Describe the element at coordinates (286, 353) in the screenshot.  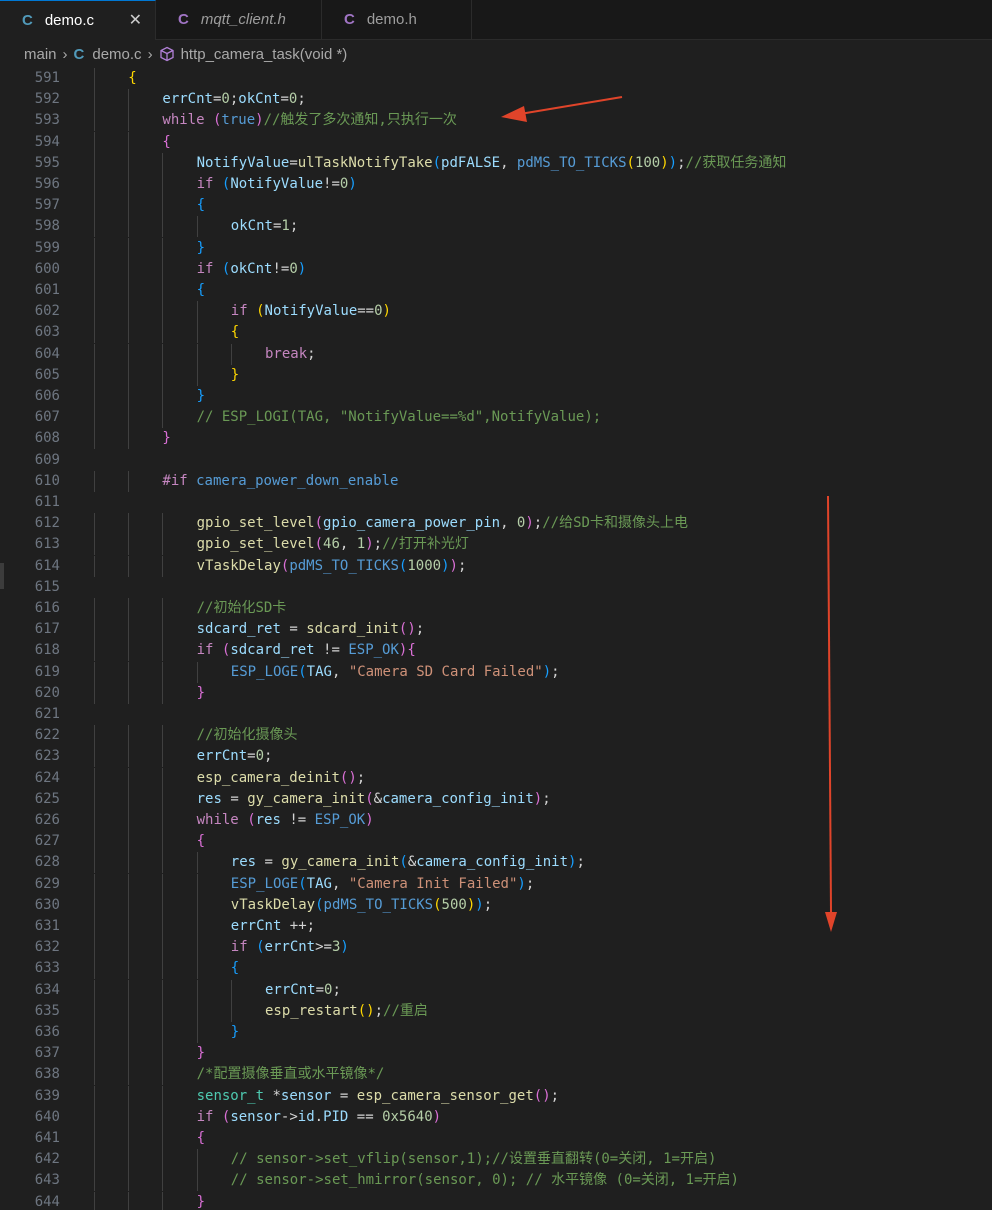
I see `code-token: break` at that location.